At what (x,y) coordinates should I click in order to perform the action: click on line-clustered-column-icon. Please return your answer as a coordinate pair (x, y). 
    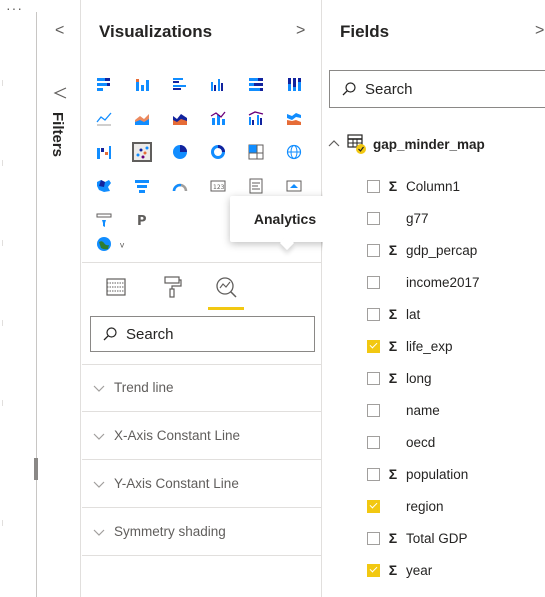
    Looking at the image, I should click on (256, 118).